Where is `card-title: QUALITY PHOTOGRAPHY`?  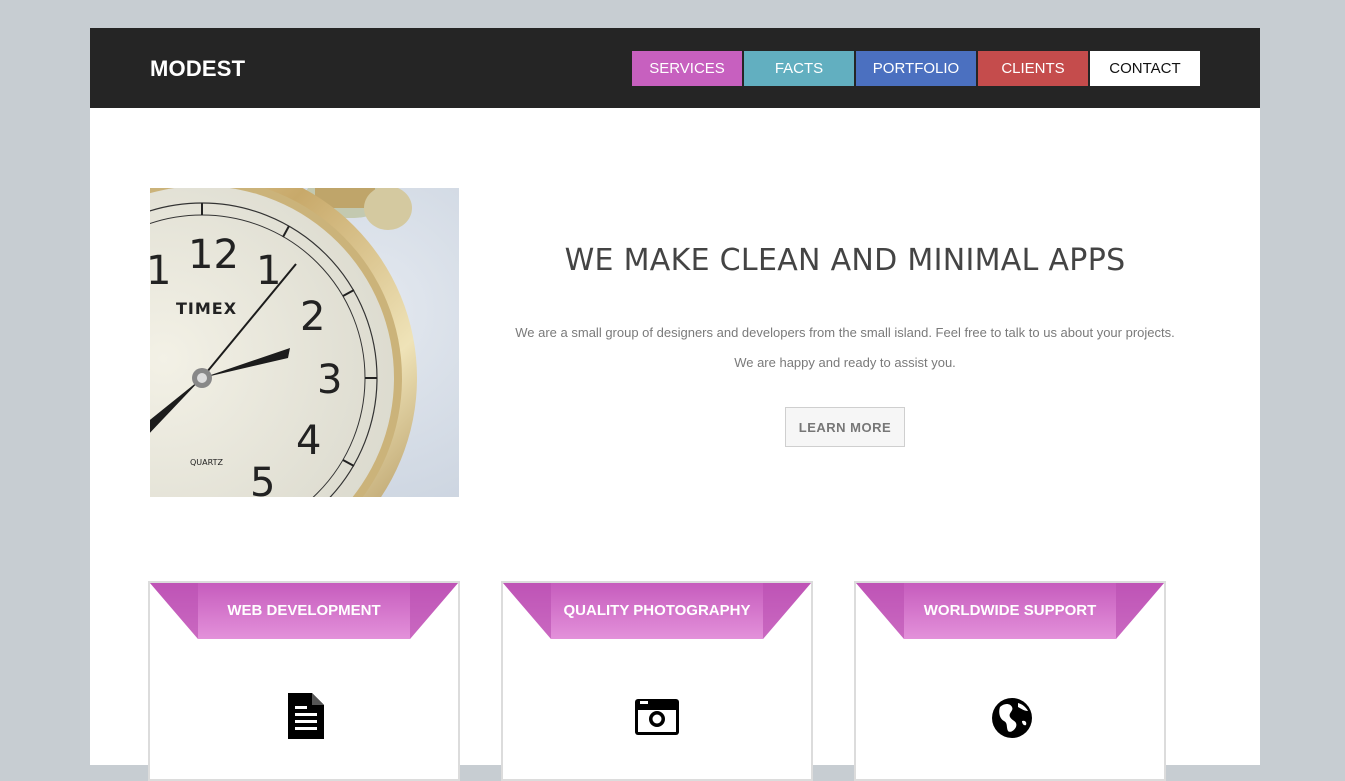 card-title: QUALITY PHOTOGRAPHY is located at coordinates (657, 610).